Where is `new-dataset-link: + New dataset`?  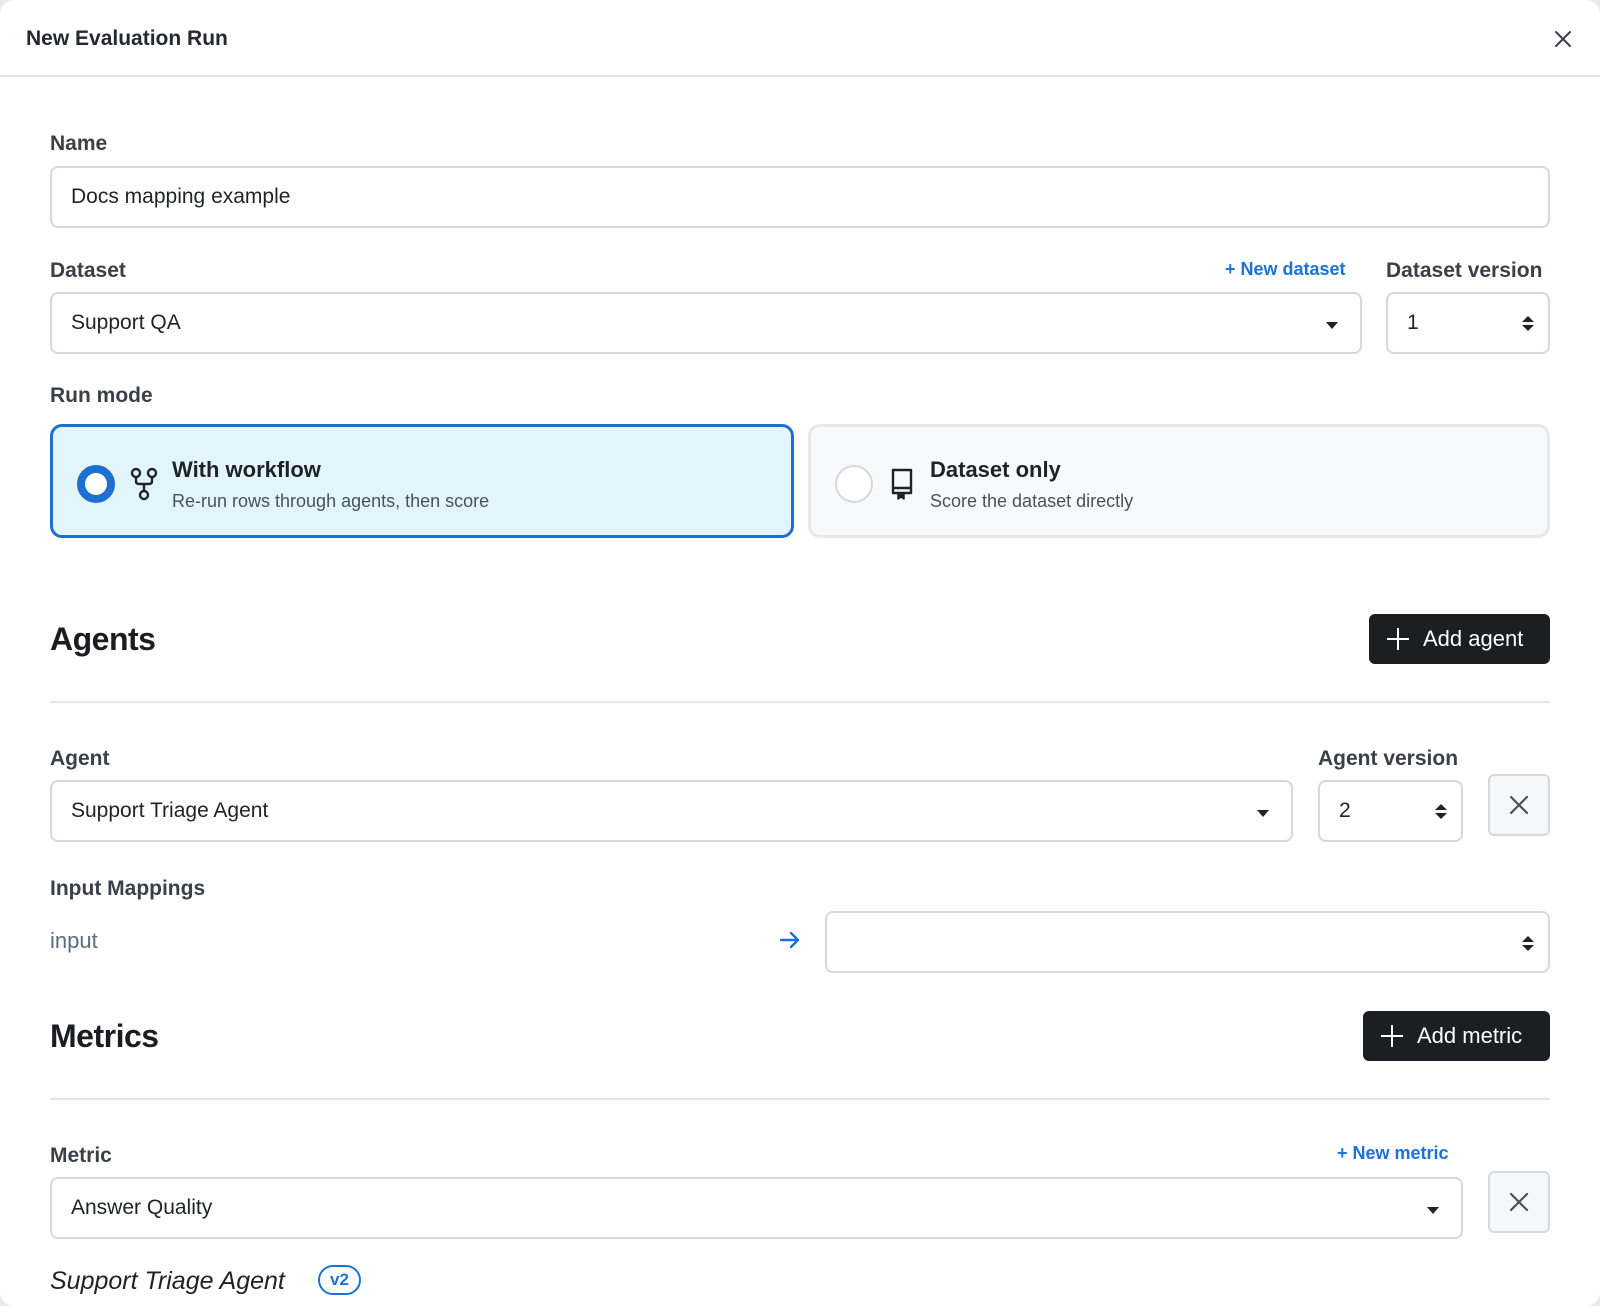
new-dataset-link: + New dataset is located at coordinates (1285, 269).